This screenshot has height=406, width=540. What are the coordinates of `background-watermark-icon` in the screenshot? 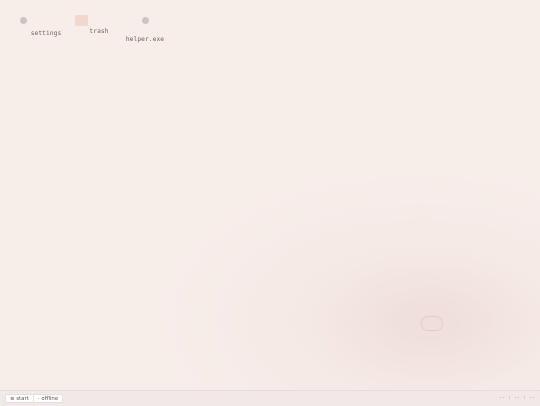 It's located at (432, 323).